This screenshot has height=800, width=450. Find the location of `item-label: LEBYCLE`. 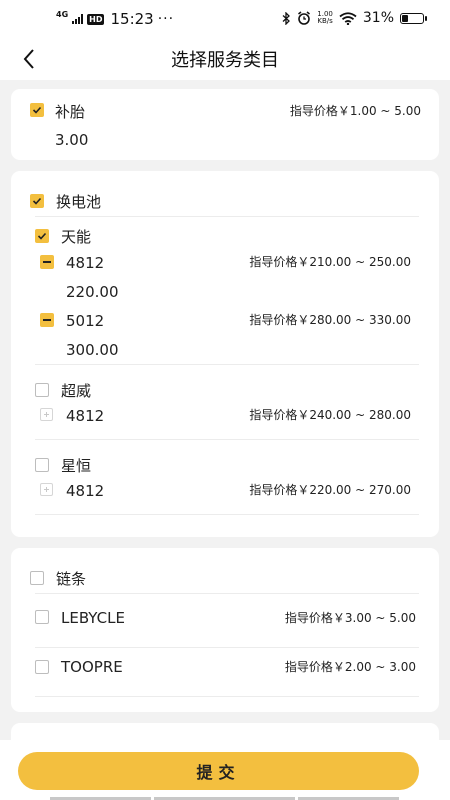

item-label: LEBYCLE is located at coordinates (93, 618).